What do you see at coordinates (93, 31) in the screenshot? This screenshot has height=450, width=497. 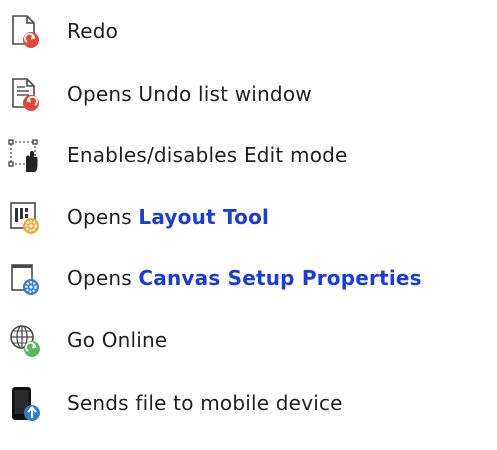 I see `legend-text-redo: Redo` at bounding box center [93, 31].